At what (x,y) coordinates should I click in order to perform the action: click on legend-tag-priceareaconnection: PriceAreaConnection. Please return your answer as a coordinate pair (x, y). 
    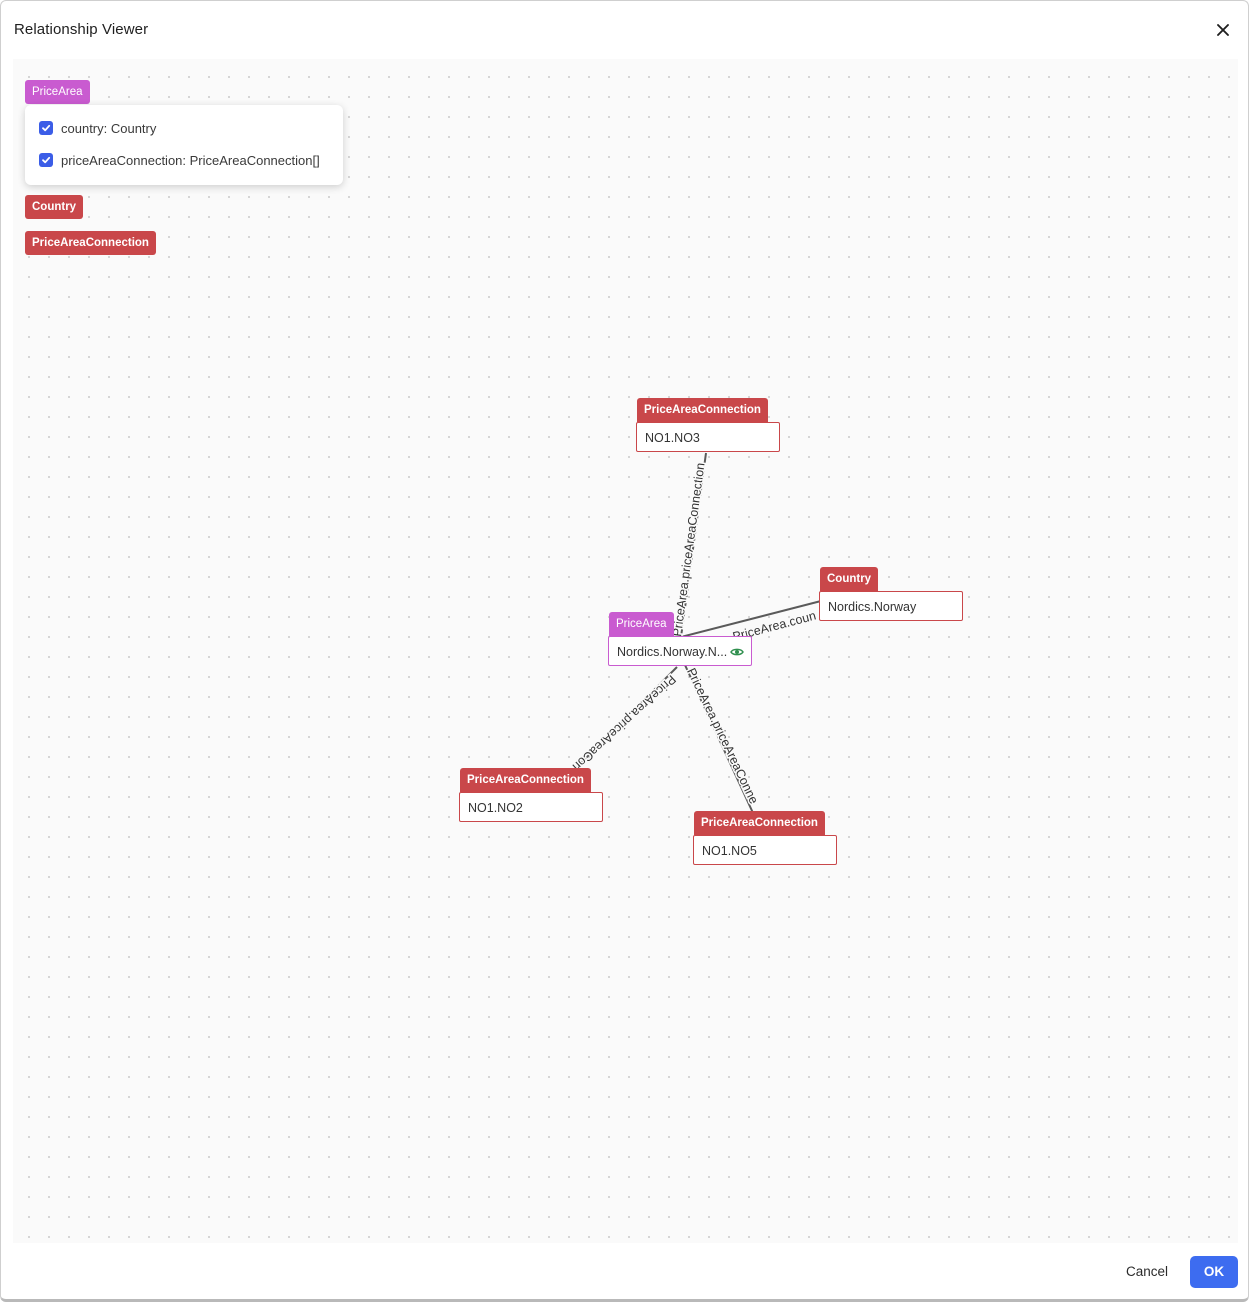
    Looking at the image, I should click on (90, 243).